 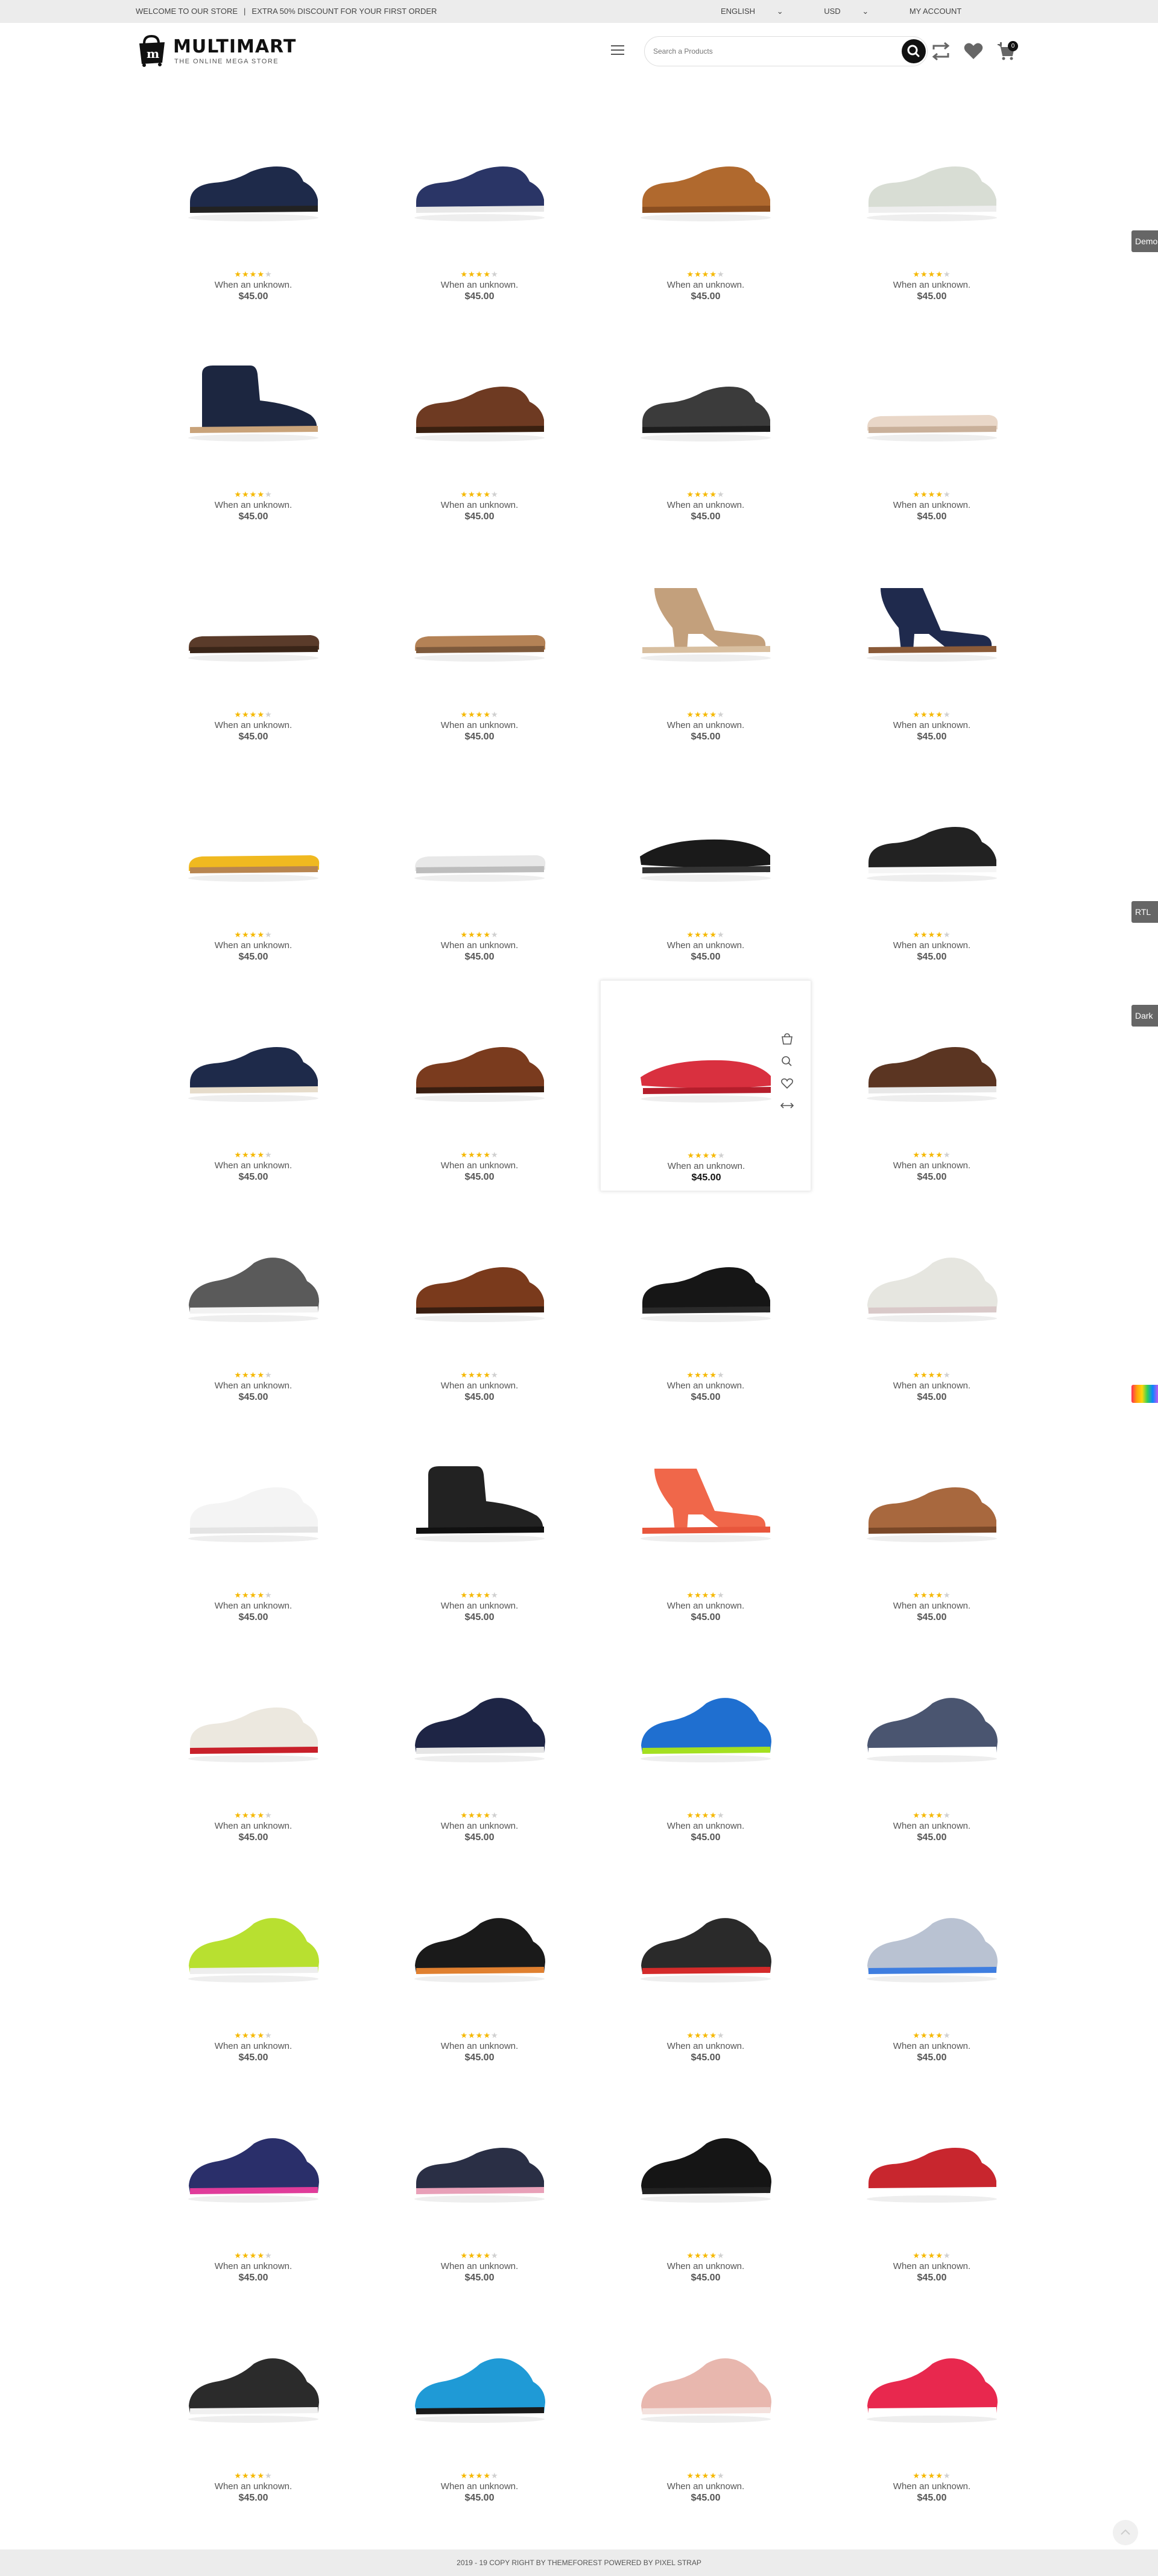 I want to click on black-orange-trail-shoe-icon, so click(x=479, y=1942).